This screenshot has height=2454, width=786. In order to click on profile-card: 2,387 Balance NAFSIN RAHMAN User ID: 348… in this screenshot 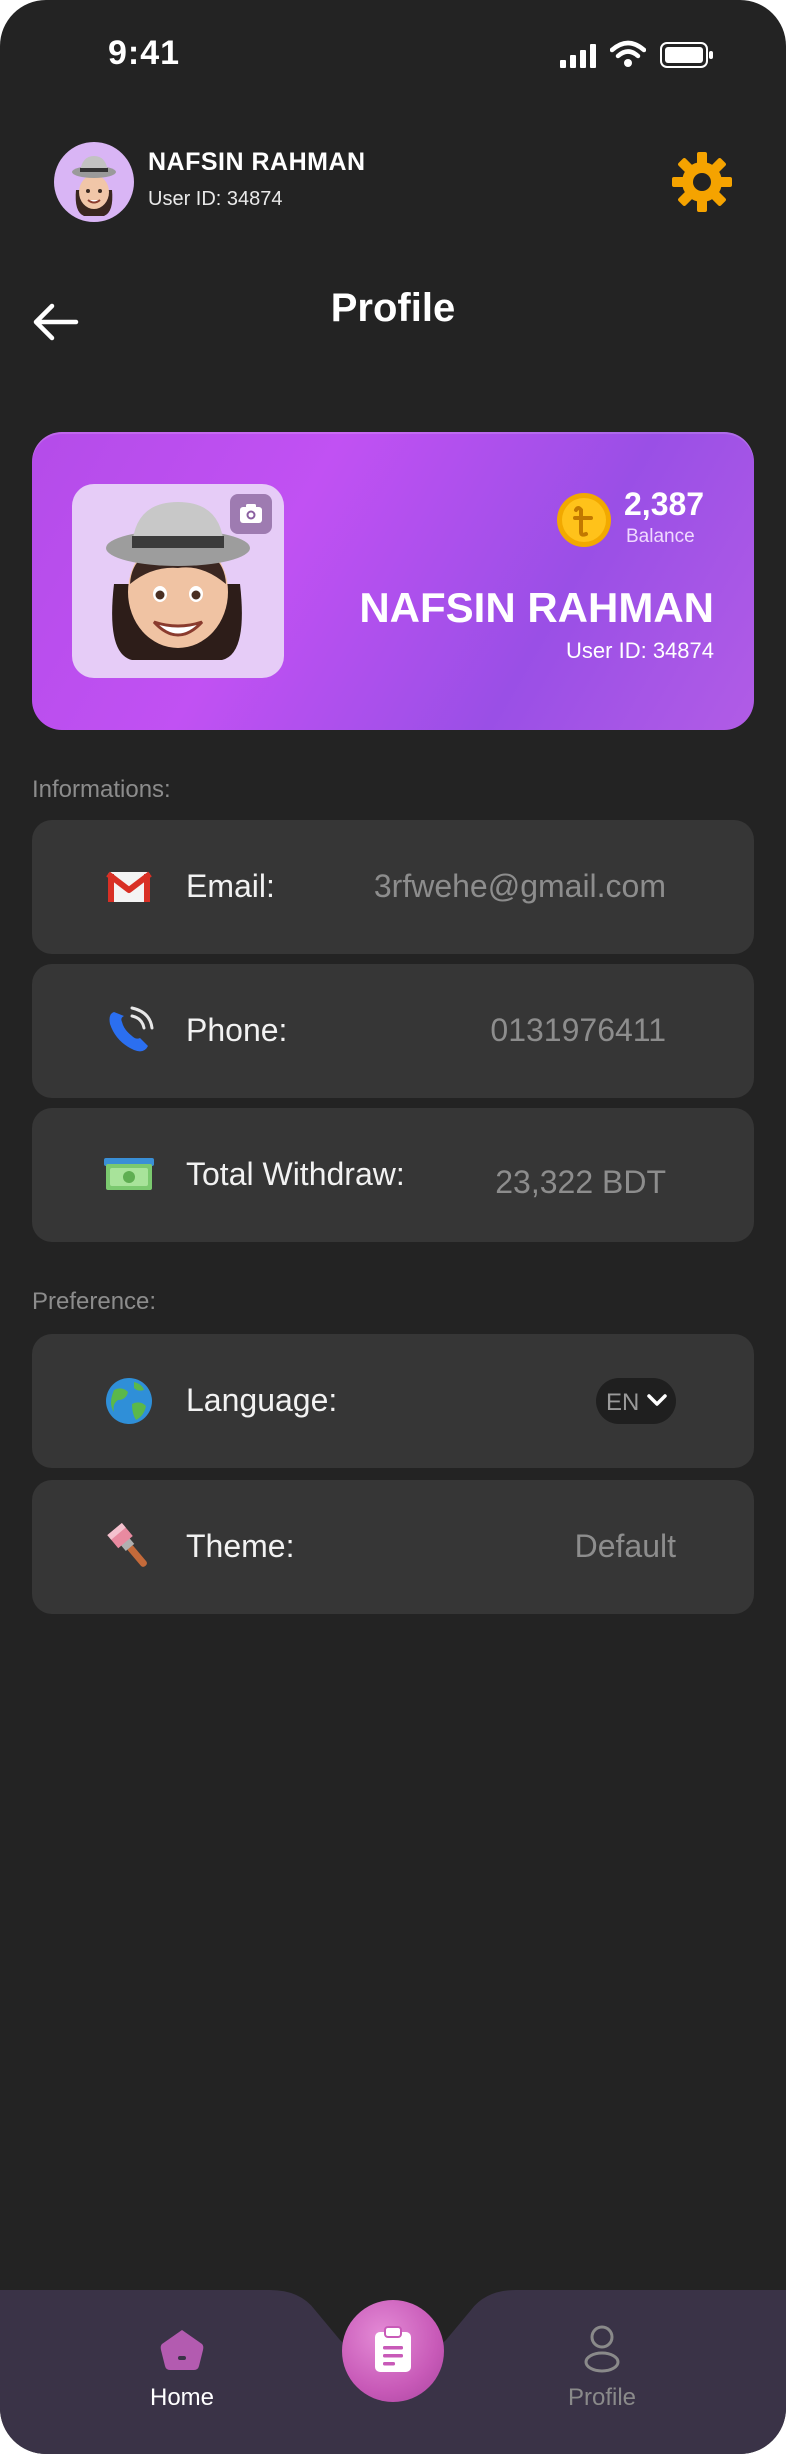, I will do `click(393, 581)`.